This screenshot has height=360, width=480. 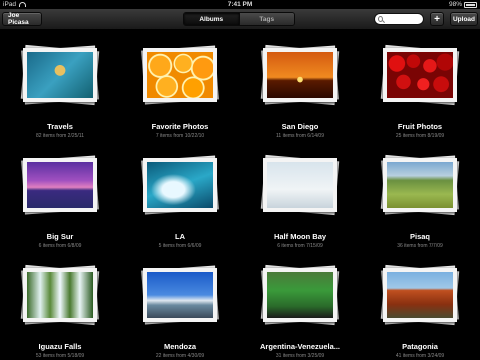 What do you see at coordinates (60, 246) in the screenshot?
I see `album-subtitle: 6 items from 6/8/09` at bounding box center [60, 246].